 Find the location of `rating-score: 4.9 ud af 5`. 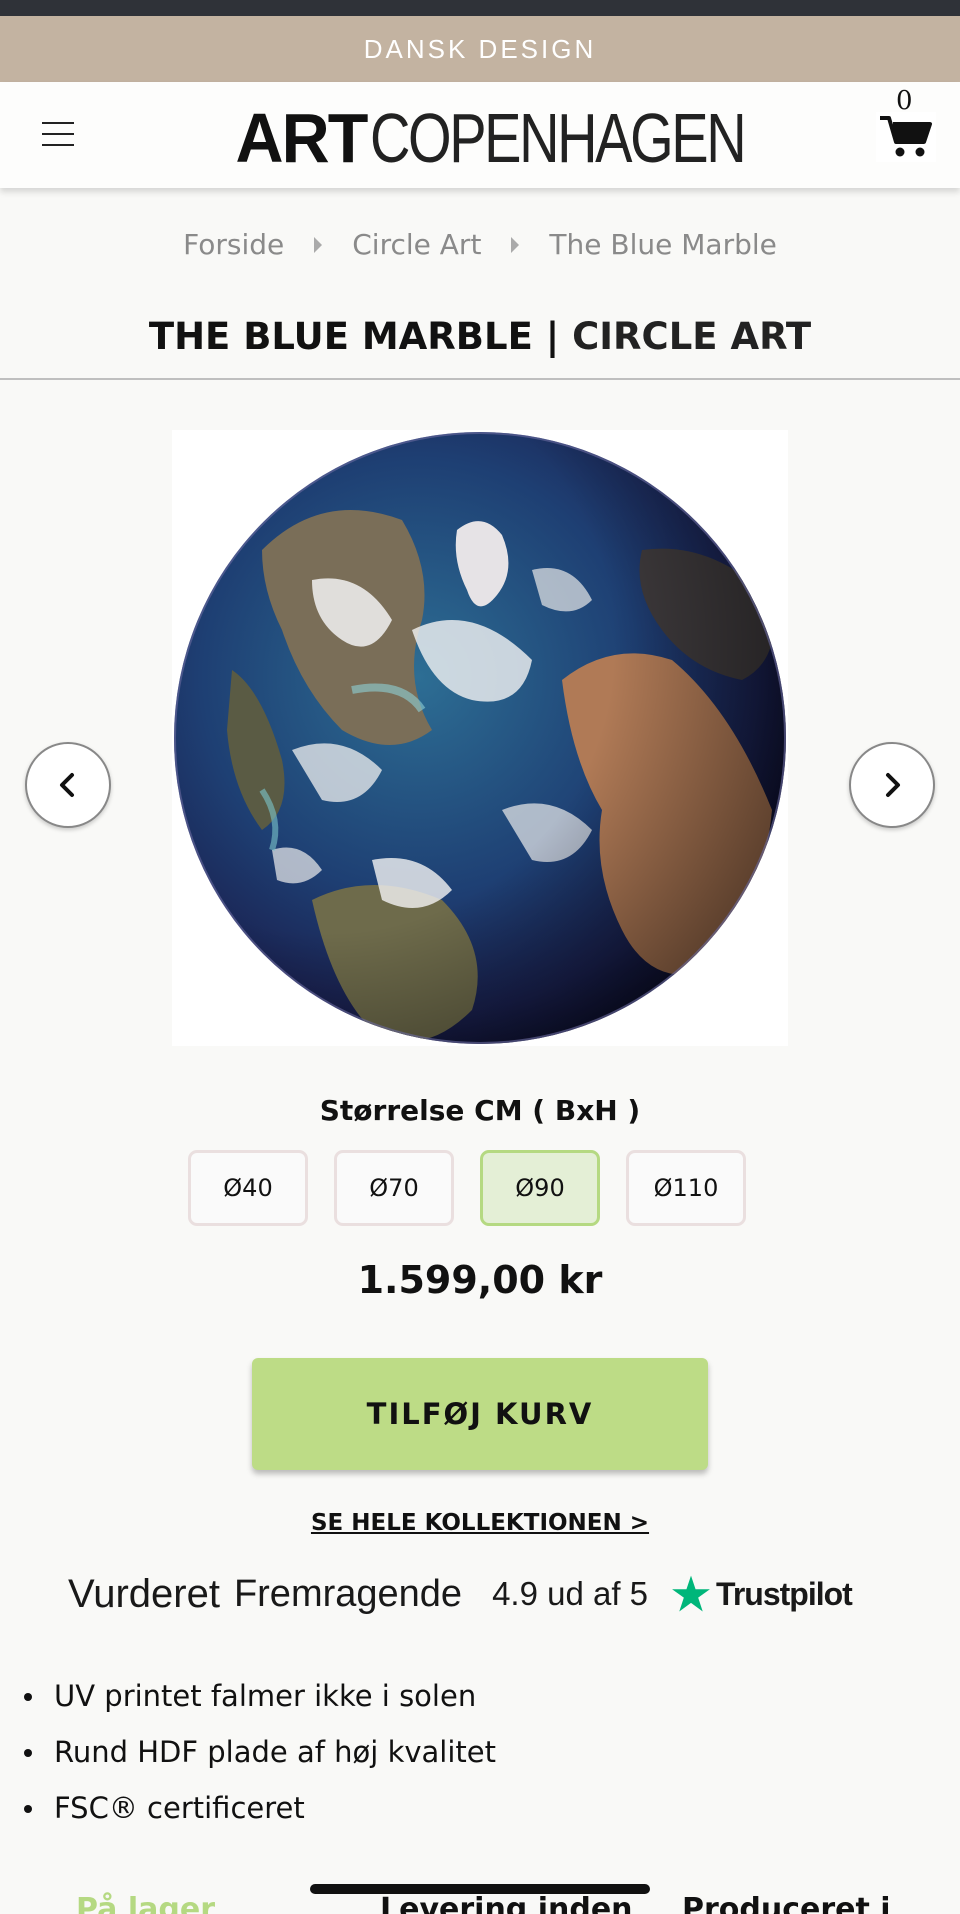

rating-score: 4.9 ud af 5 is located at coordinates (570, 1593).